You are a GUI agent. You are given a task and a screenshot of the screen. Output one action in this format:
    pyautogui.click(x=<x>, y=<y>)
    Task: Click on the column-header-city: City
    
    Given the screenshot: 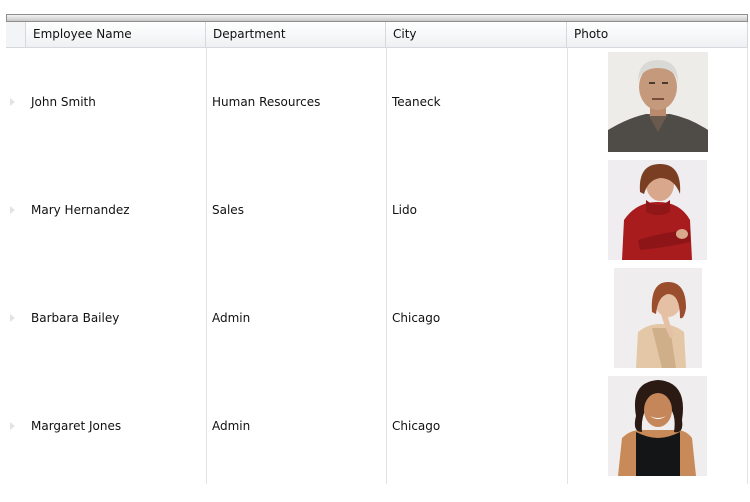 What is the action you would take?
    pyautogui.click(x=476, y=34)
    